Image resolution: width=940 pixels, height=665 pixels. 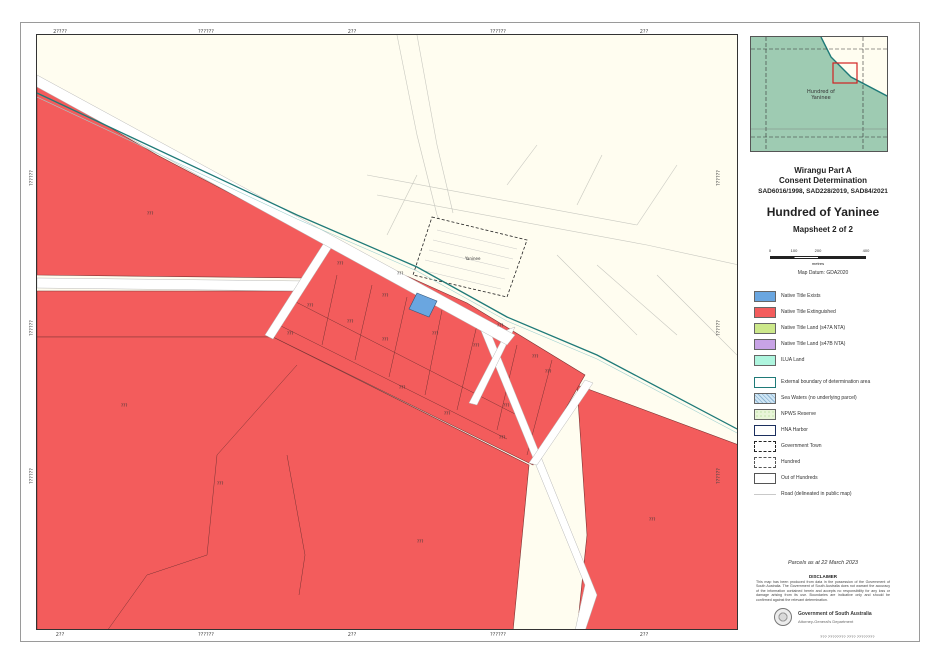 I want to click on scale-bar: 0 100 200 400 metres, so click(x=819, y=260).